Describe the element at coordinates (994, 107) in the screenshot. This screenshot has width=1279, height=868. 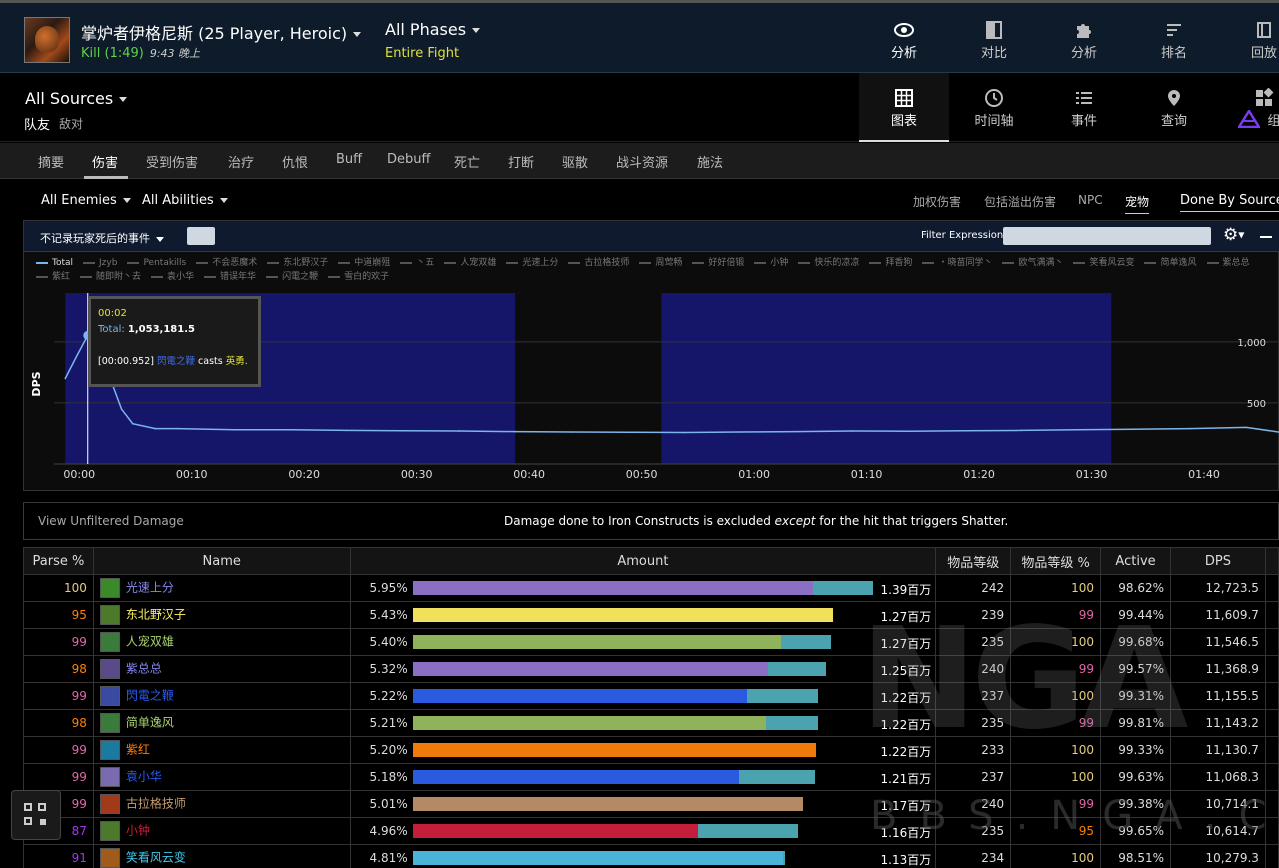
I see `view-timeline: 时间轴` at that location.